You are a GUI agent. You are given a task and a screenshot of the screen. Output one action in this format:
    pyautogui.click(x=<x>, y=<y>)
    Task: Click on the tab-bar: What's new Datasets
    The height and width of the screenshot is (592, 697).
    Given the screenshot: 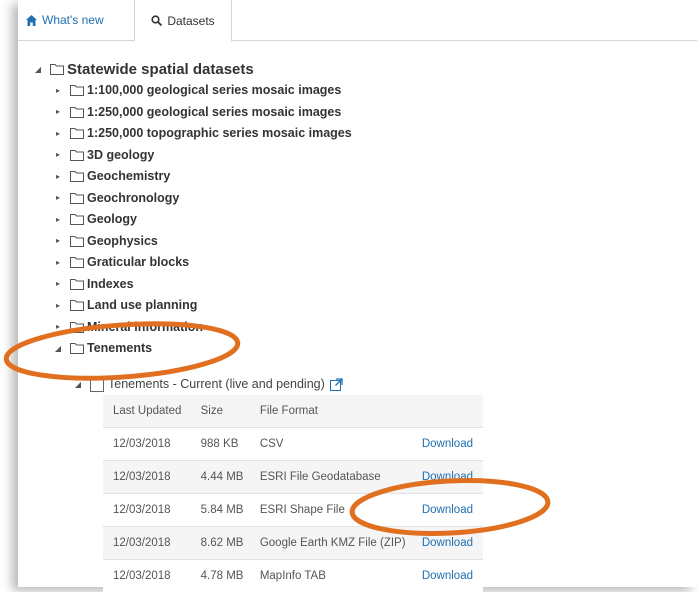 What is the action you would take?
    pyautogui.click(x=357, y=20)
    